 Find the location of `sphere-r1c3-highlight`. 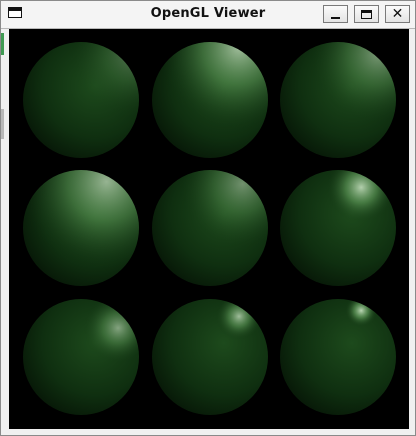

sphere-r1c3-highlight is located at coordinates (338, 100).